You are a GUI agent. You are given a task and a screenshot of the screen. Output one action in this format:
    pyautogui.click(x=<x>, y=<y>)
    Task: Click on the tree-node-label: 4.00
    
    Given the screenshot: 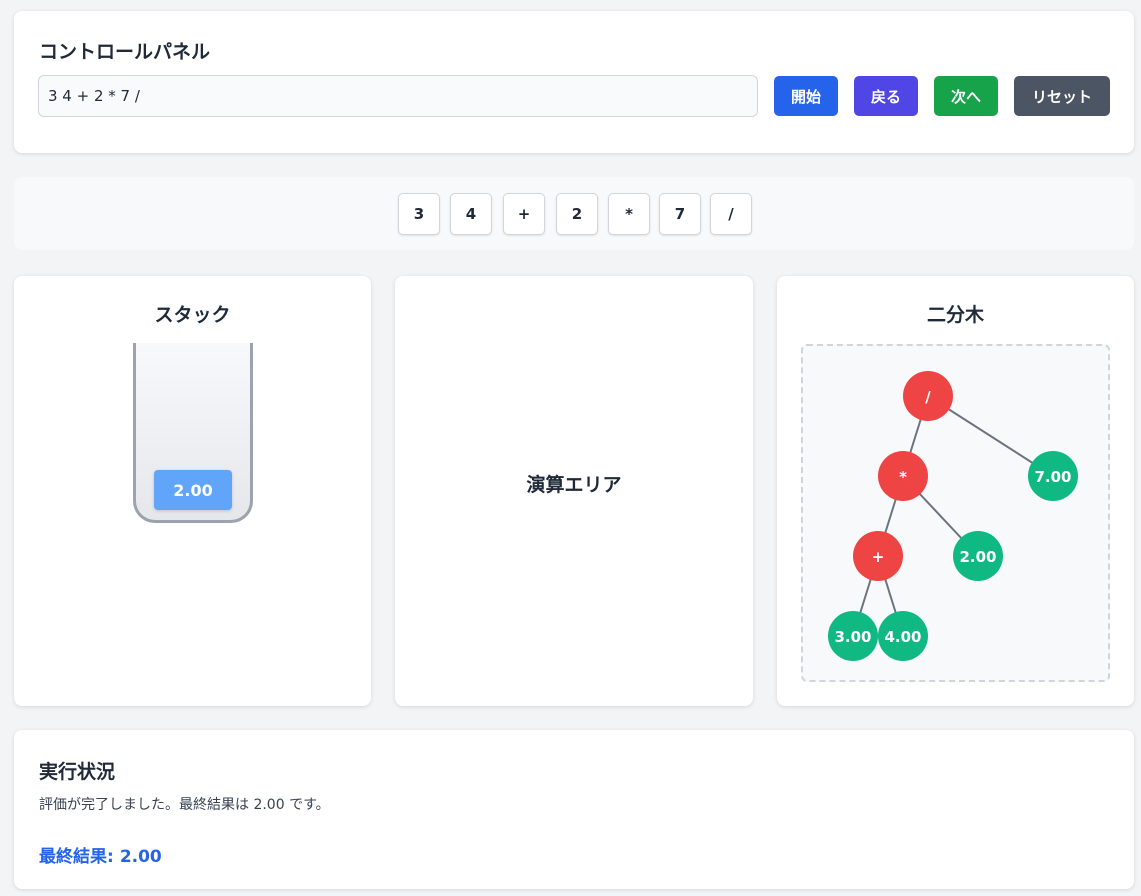 What is the action you would take?
    pyautogui.click(x=902, y=637)
    